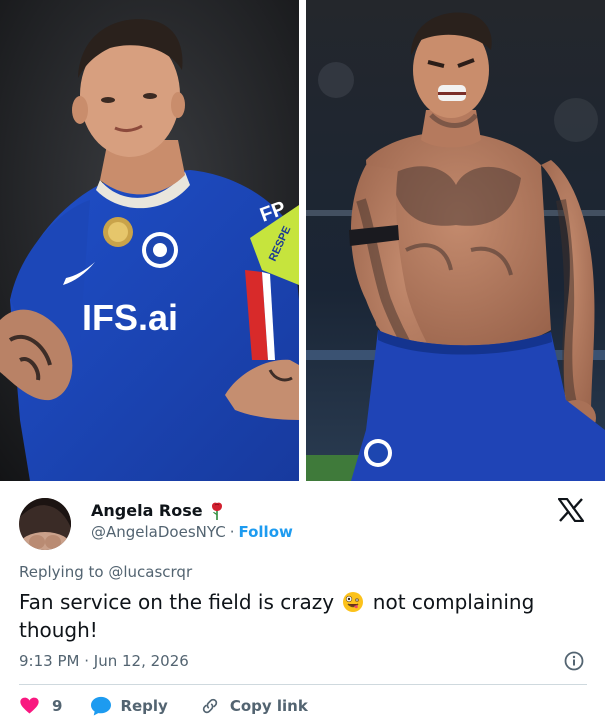  What do you see at coordinates (268, 706) in the screenshot?
I see `copy-link-label: Copy link` at bounding box center [268, 706].